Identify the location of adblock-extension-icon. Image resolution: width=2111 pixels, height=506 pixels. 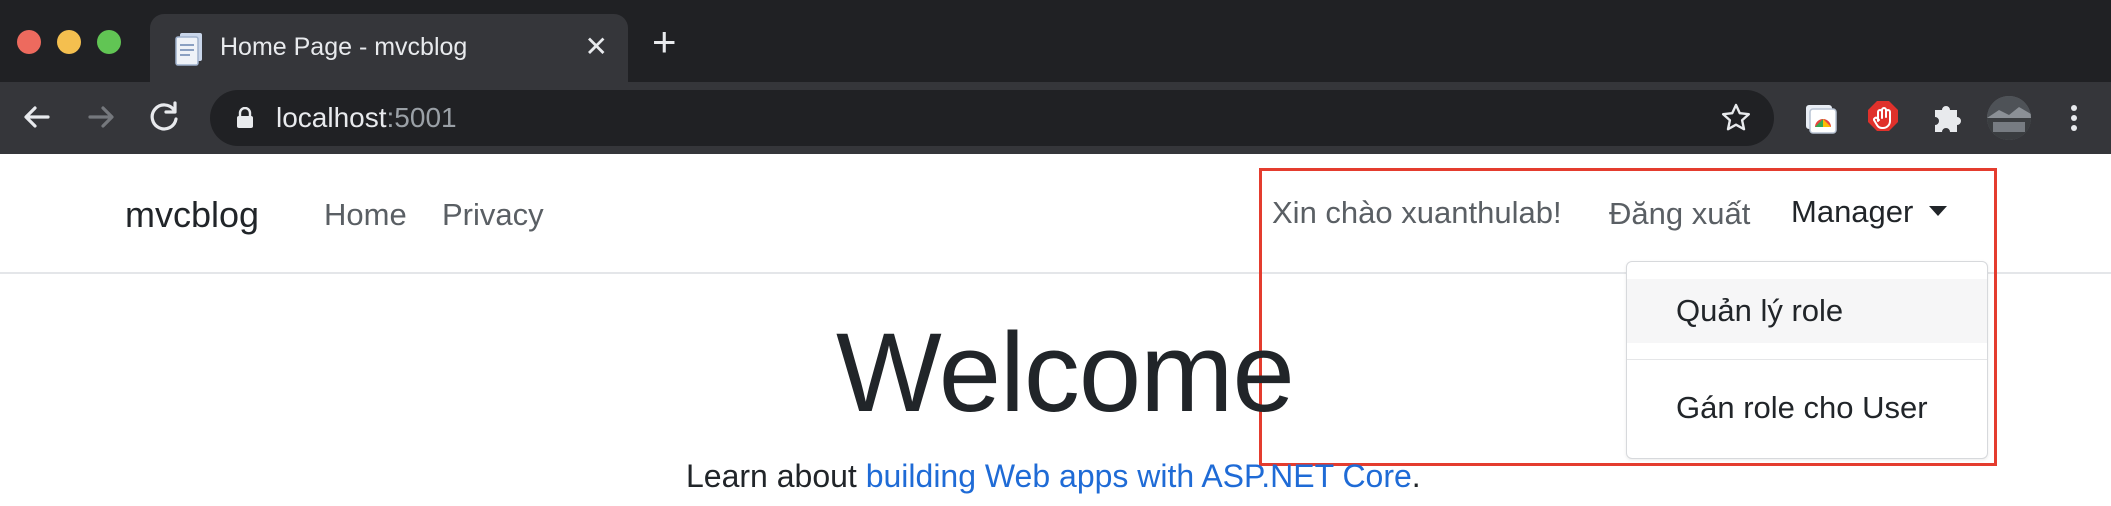
(1883, 118).